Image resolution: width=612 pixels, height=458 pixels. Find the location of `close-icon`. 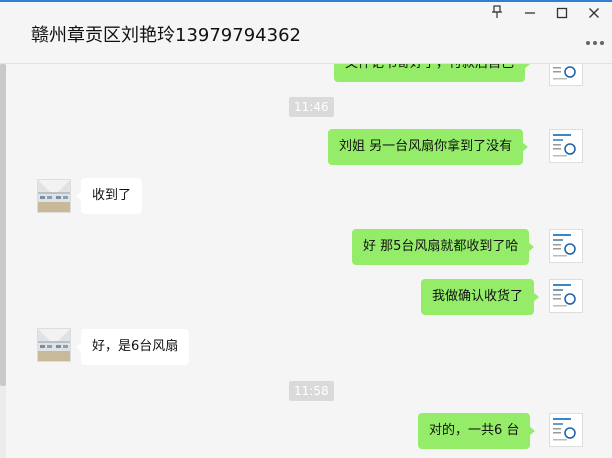

close-icon is located at coordinates (594, 15).